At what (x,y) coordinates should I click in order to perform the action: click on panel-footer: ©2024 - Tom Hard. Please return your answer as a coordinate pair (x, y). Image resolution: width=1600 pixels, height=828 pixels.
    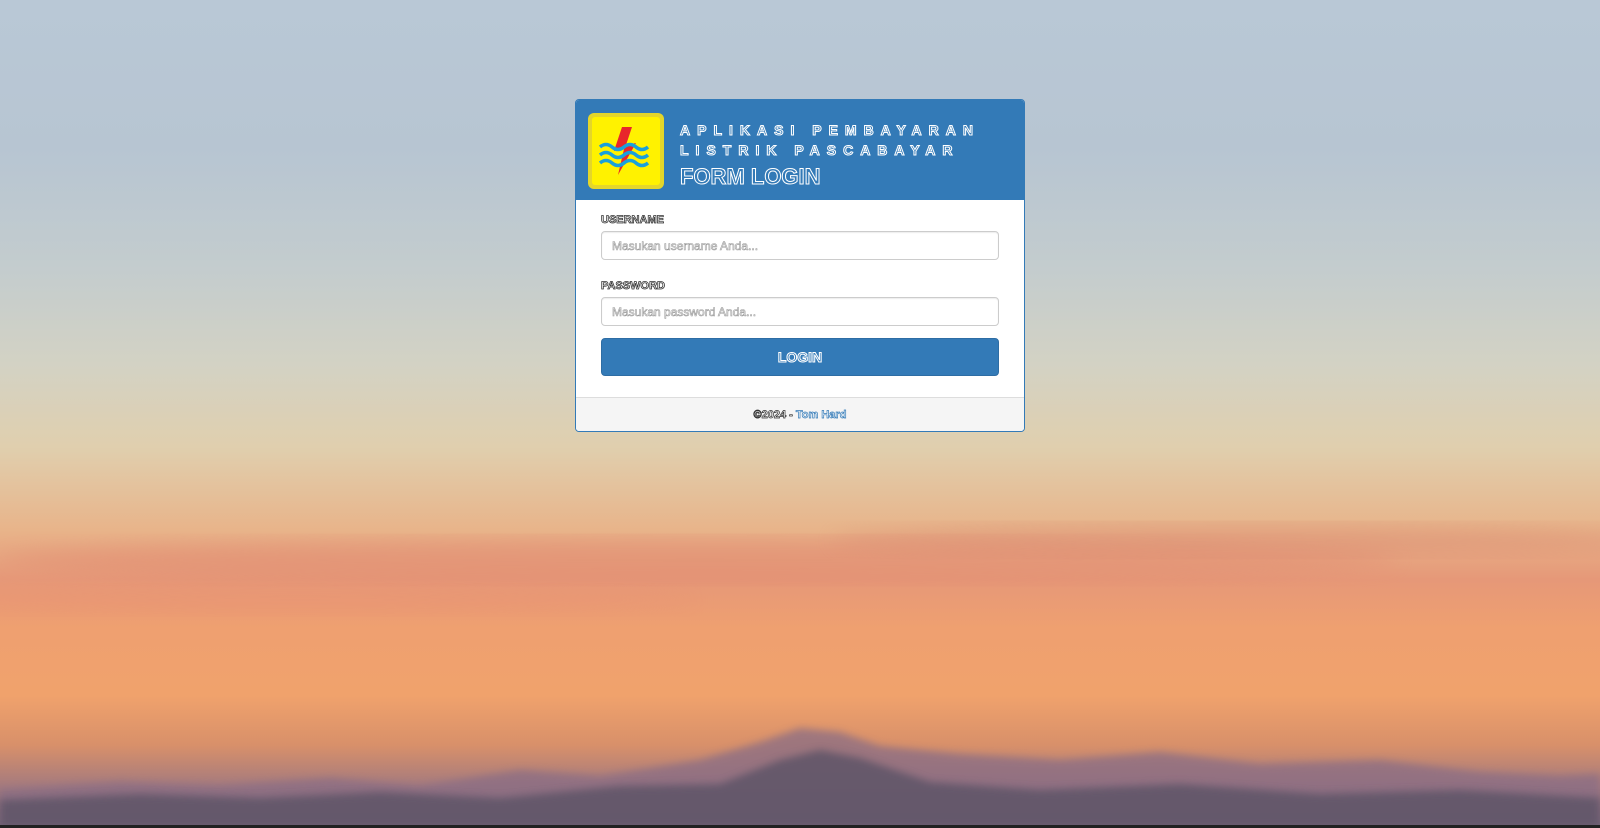
    Looking at the image, I should click on (800, 414).